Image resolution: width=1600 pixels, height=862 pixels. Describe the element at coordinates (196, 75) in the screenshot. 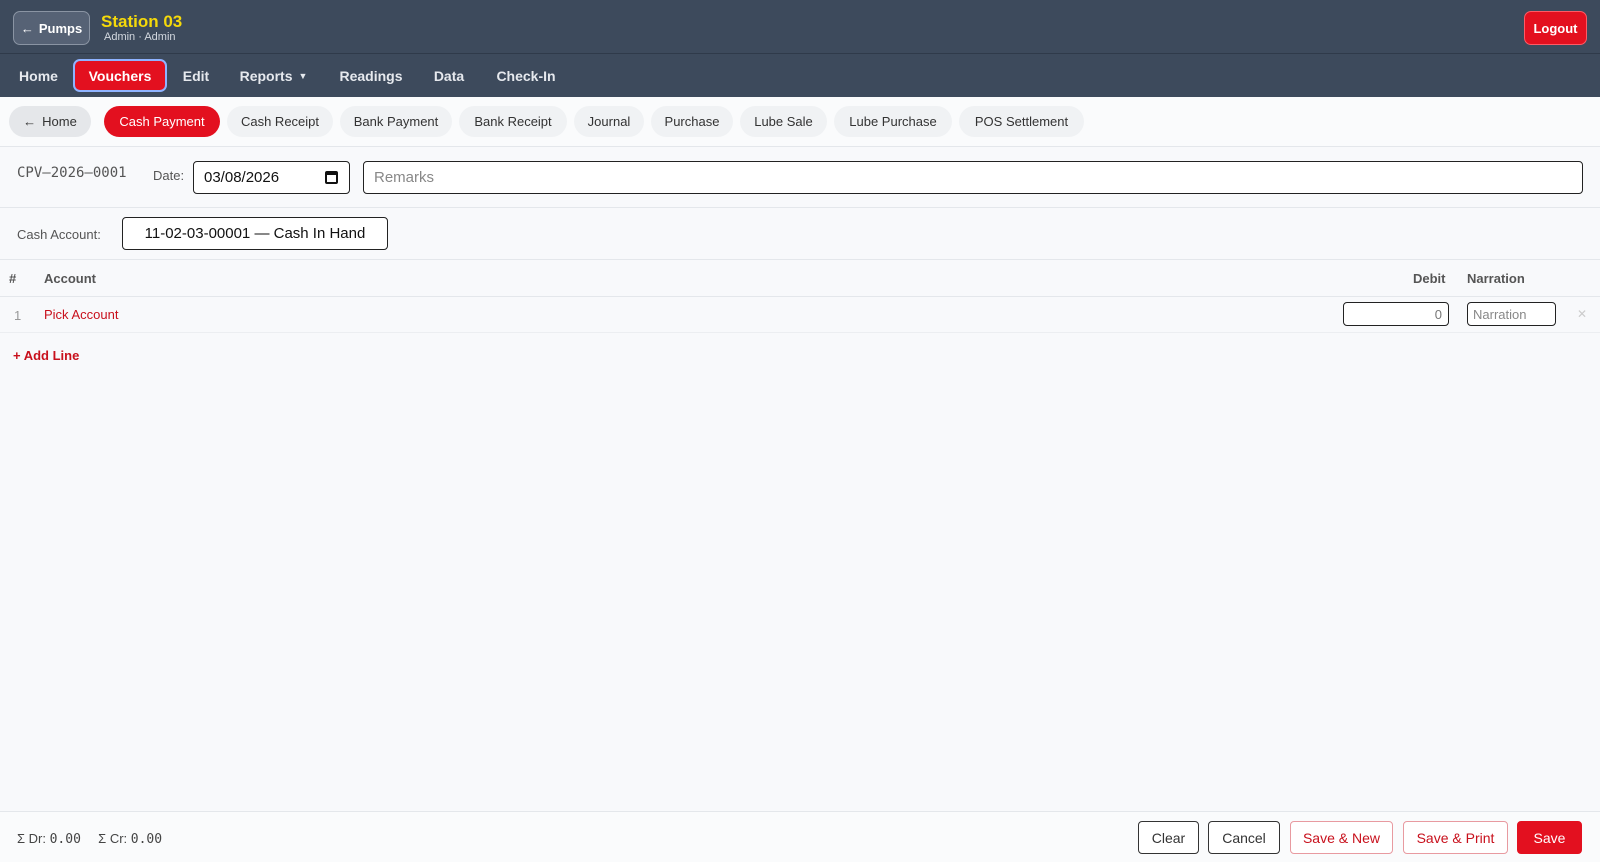

I see `nav-edit: Edit` at that location.